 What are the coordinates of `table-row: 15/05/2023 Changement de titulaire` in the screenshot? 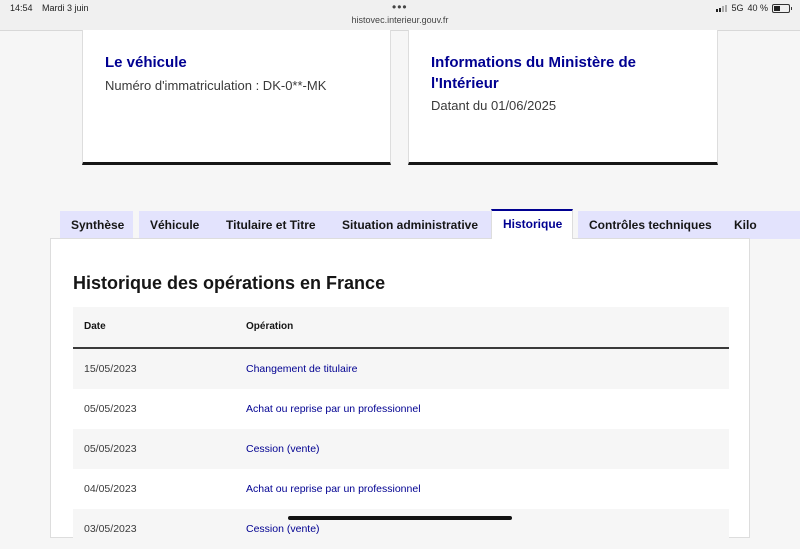 It's located at (401, 369).